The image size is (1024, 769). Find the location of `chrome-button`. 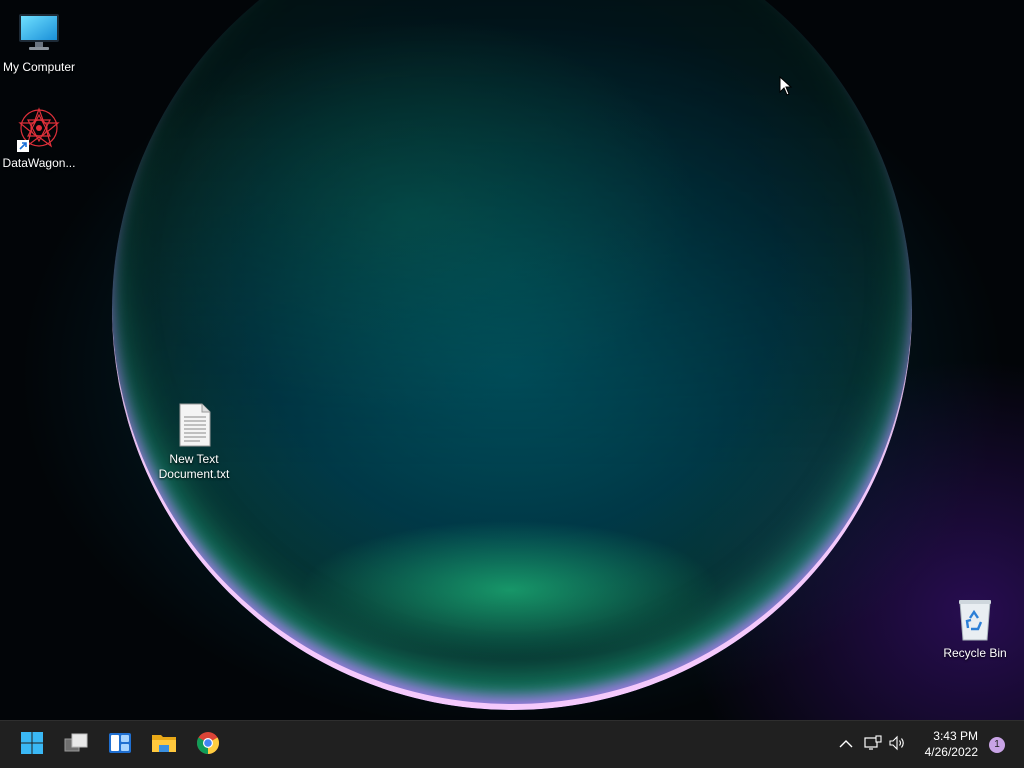

chrome-button is located at coordinates (208, 745).